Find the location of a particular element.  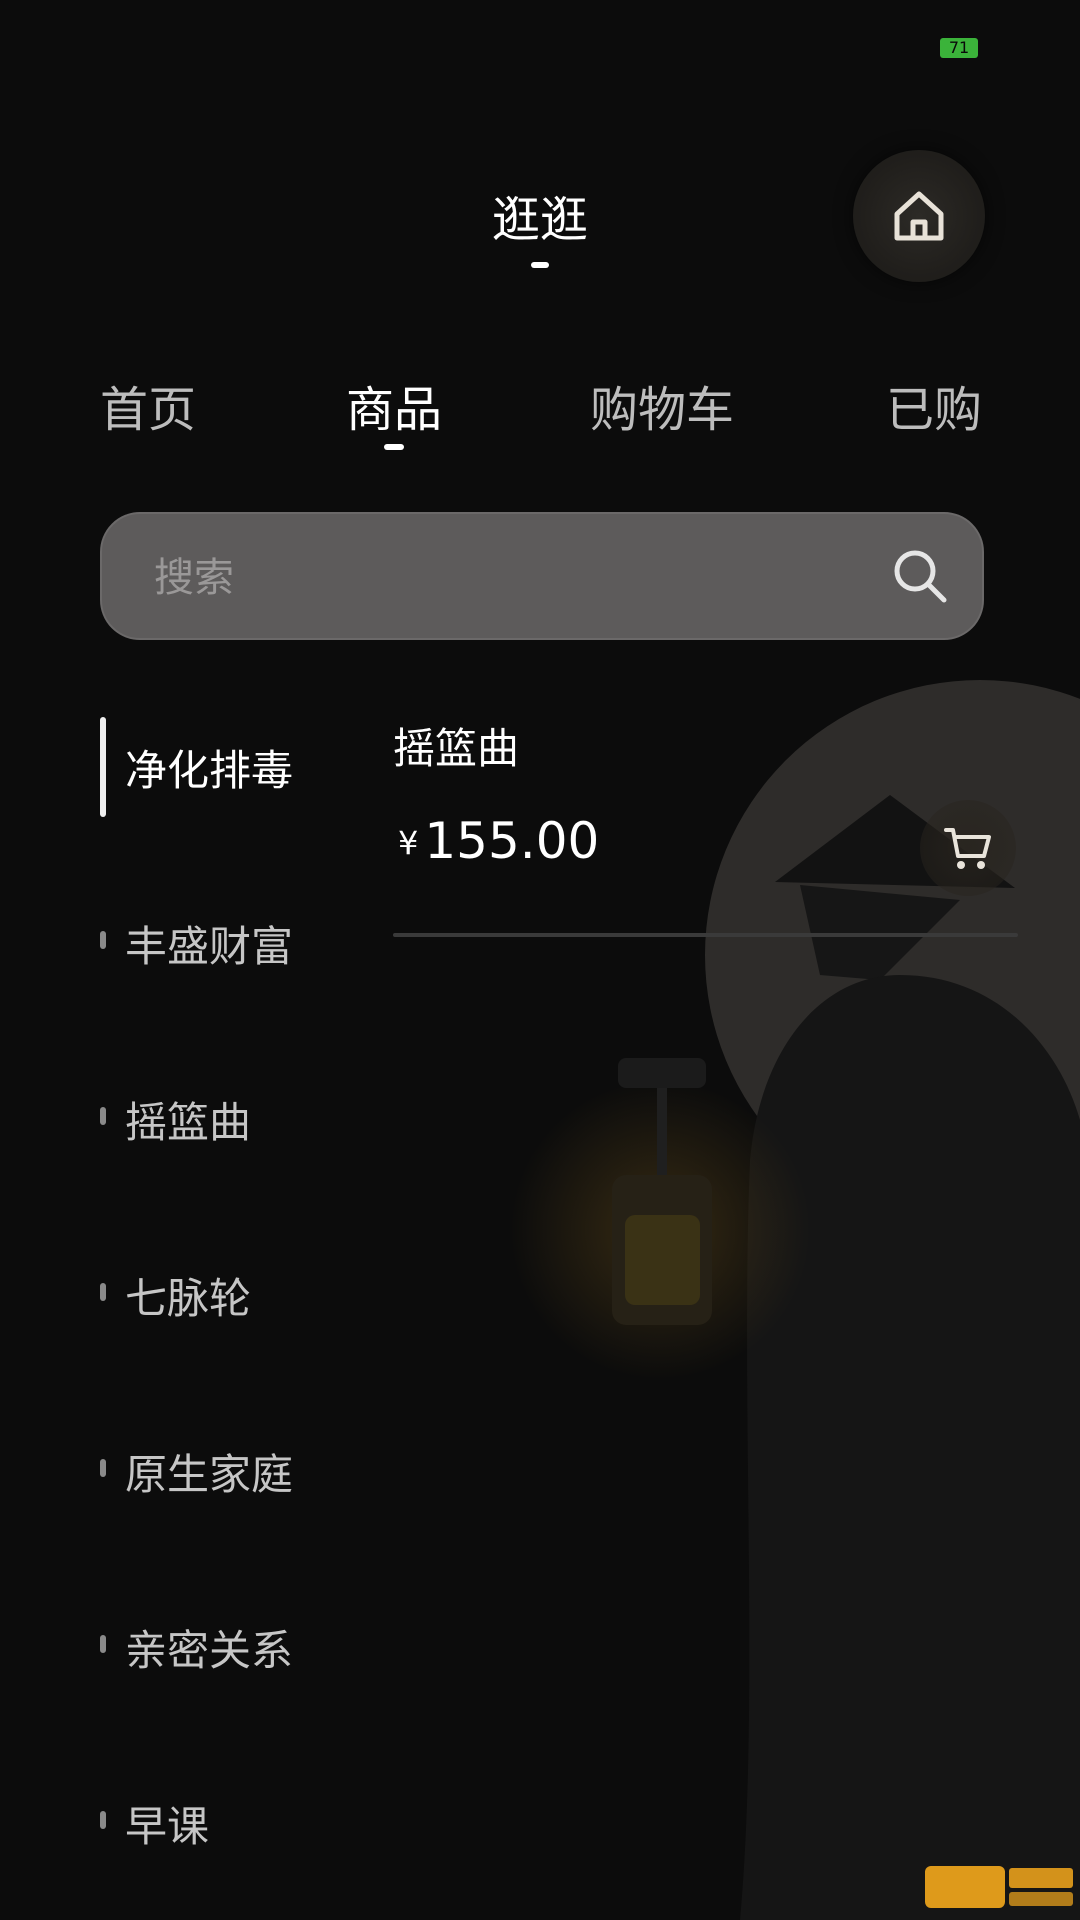

lantern-light-shape is located at coordinates (662, 1260).